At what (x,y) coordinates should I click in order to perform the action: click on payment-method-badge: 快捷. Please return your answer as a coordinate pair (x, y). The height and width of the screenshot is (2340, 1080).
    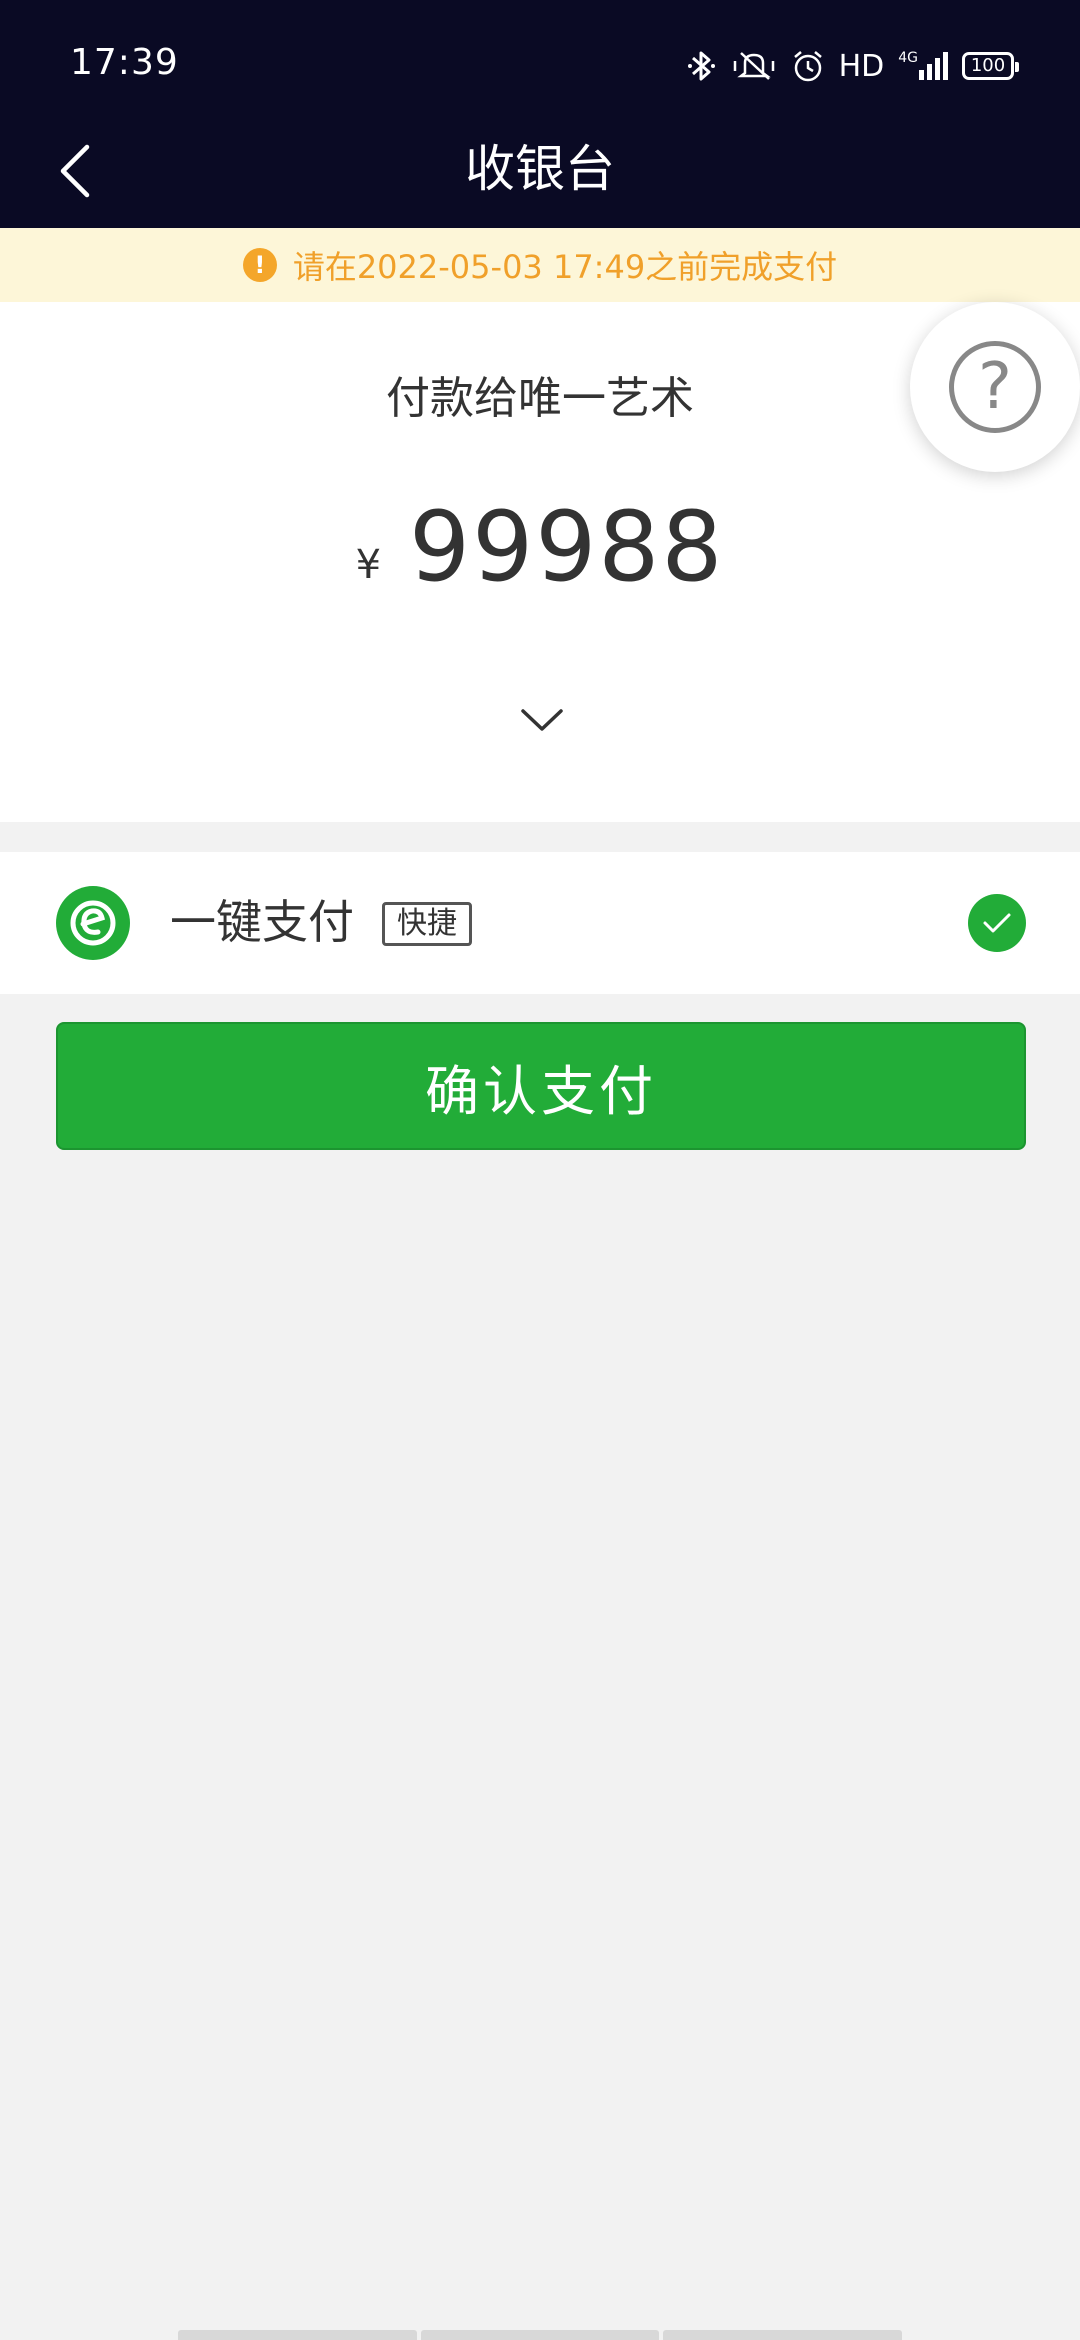
    Looking at the image, I should click on (427, 924).